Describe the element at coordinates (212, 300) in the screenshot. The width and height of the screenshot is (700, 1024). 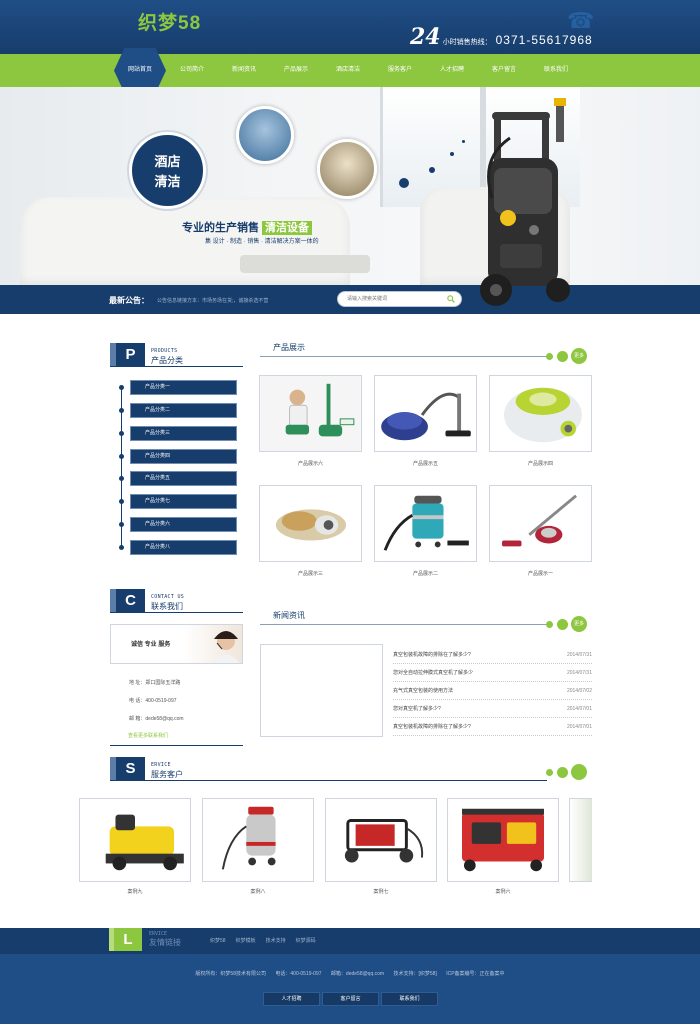
I see `notice-text: 公告信息链接方本：市场务场在货;，诚接杀选不营` at that location.